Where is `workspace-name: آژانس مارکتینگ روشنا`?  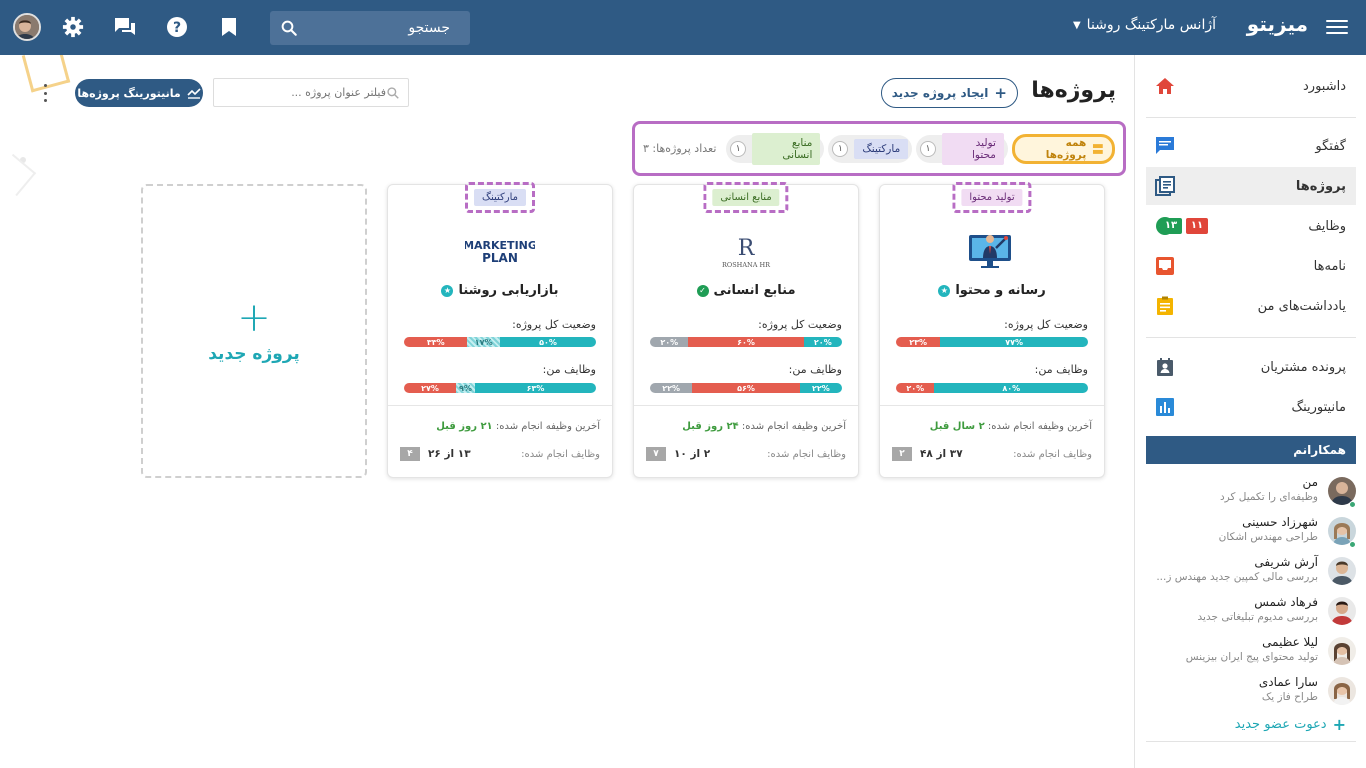
workspace-name: آژانس مارکتینگ روشنا is located at coordinates (1151, 25).